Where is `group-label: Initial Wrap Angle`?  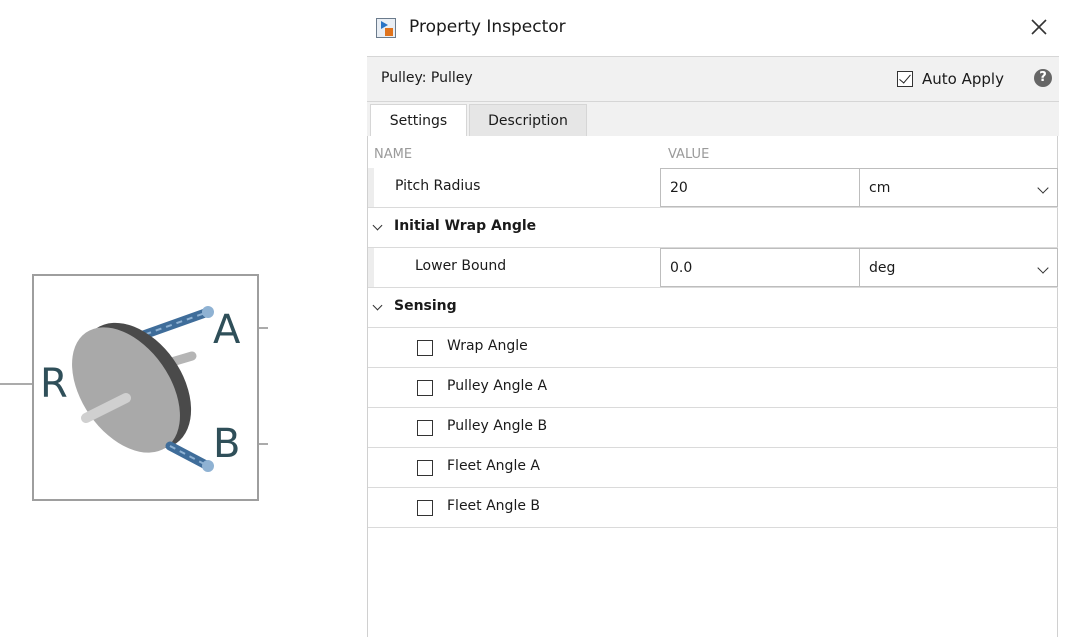
group-label: Initial Wrap Angle is located at coordinates (465, 226).